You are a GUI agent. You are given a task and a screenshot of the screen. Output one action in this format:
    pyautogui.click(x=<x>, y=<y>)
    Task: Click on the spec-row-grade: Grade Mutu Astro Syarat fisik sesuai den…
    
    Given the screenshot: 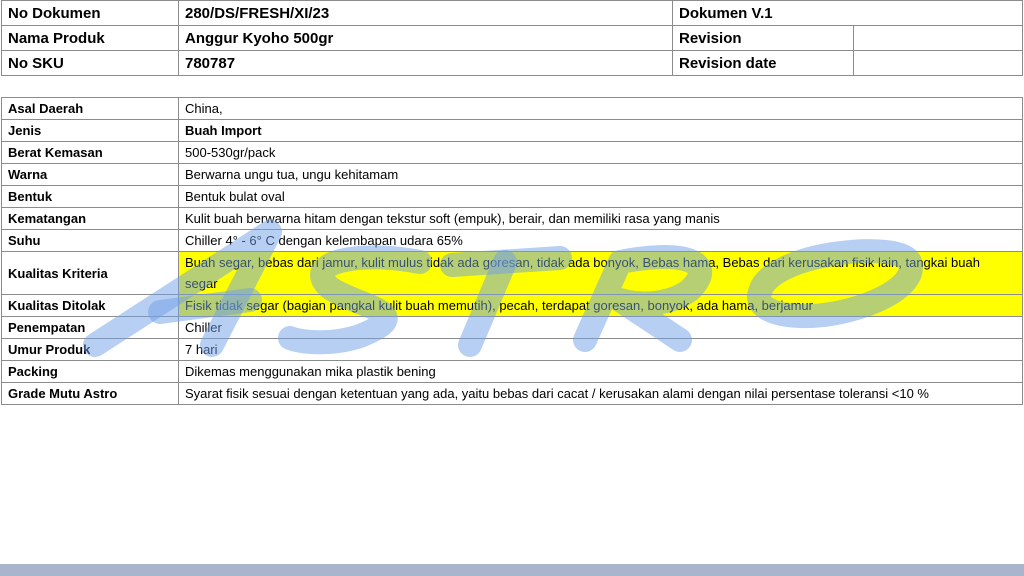 What is the action you would take?
    pyautogui.click(x=512, y=393)
    